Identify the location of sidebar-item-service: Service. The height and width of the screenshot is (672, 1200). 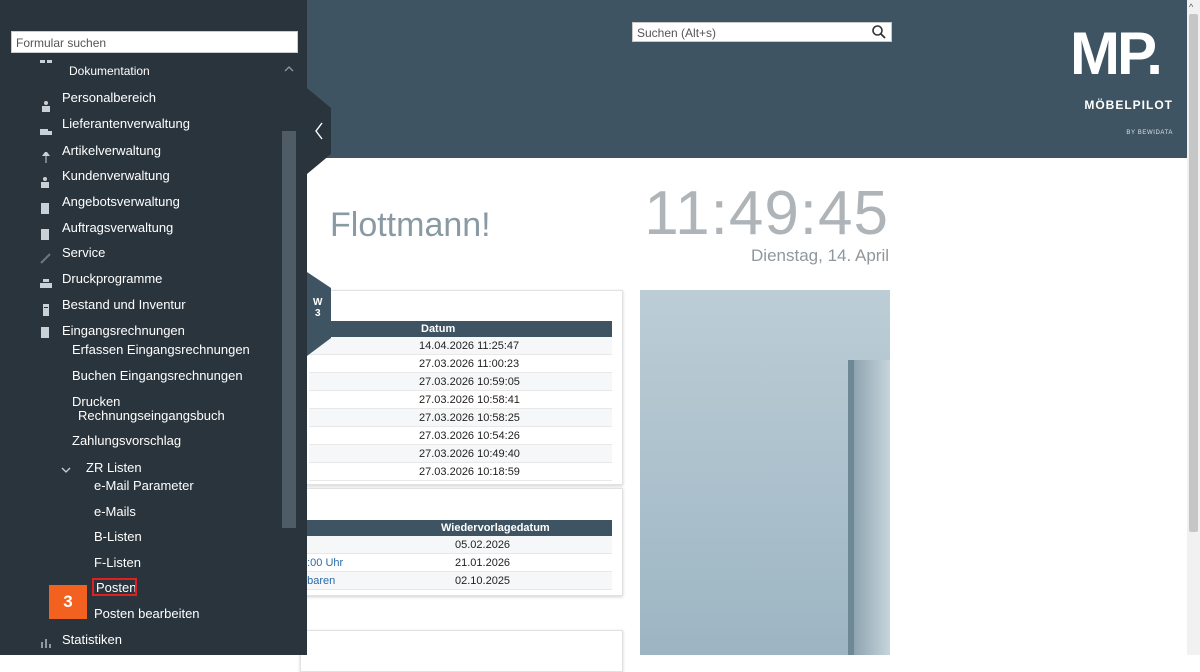
(83, 252).